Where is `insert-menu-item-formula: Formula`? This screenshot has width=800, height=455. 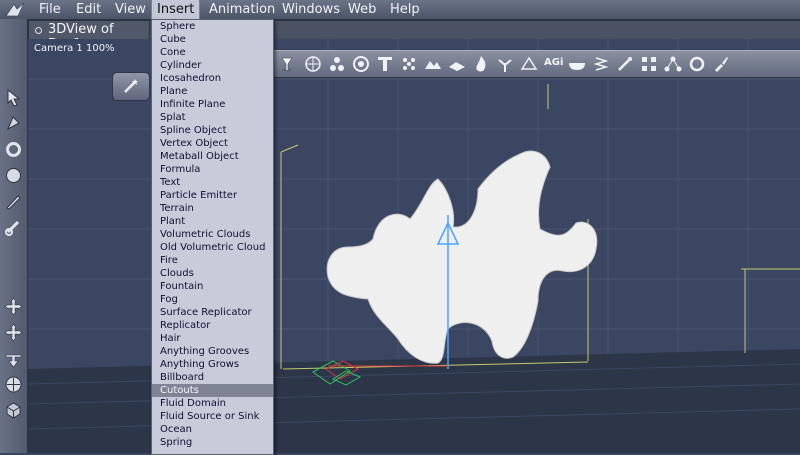 insert-menu-item-formula: Formula is located at coordinates (212, 169).